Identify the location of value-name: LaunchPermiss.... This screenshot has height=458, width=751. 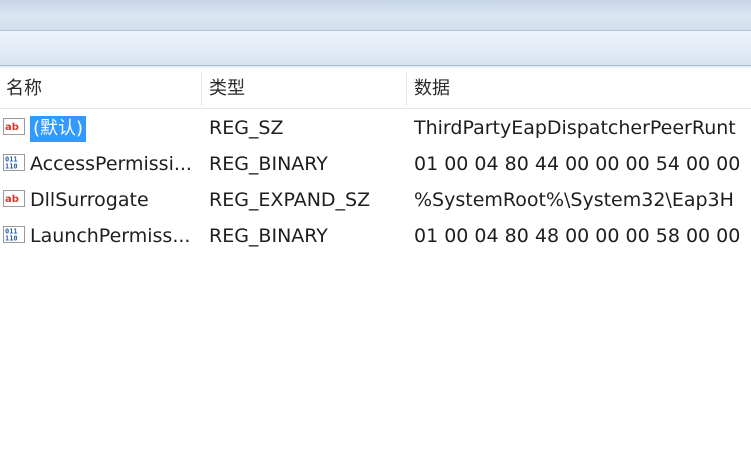
(110, 236).